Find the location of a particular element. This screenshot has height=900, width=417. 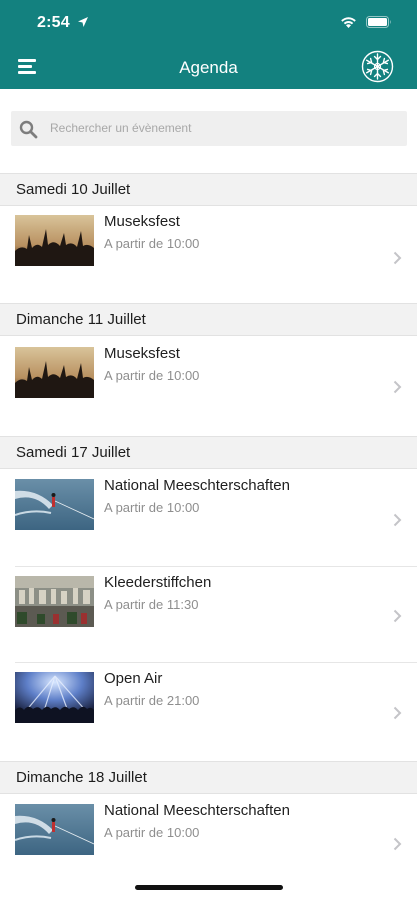

event-title: Kleederstiffchen is located at coordinates (158, 582).